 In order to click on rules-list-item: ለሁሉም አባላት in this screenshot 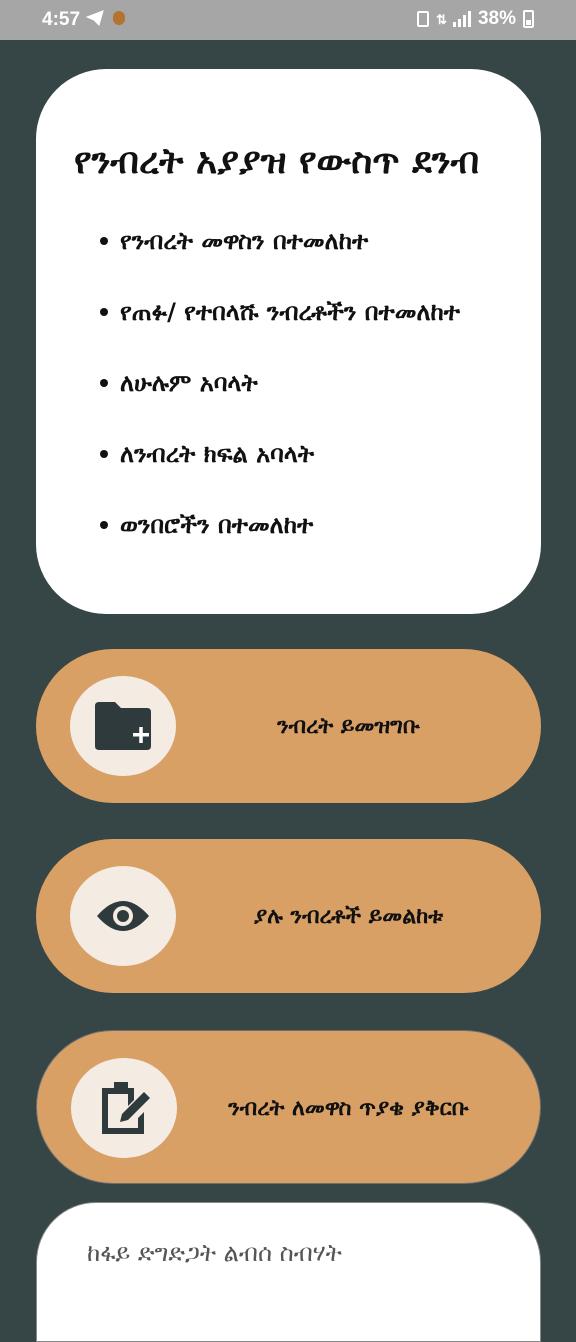, I will do `click(280, 404)`.